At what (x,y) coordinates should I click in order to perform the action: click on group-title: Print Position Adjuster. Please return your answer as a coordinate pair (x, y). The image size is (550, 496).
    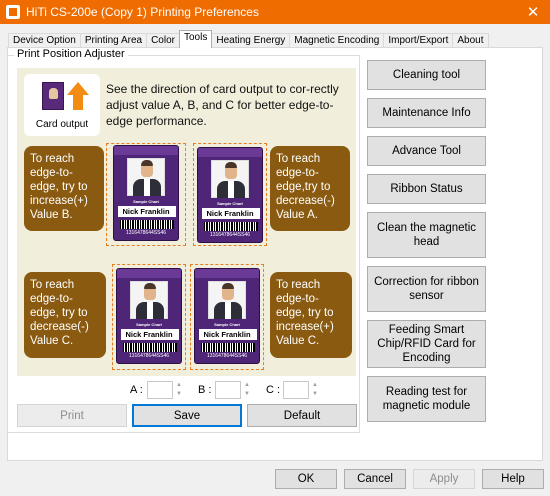
    Looking at the image, I should click on (71, 54).